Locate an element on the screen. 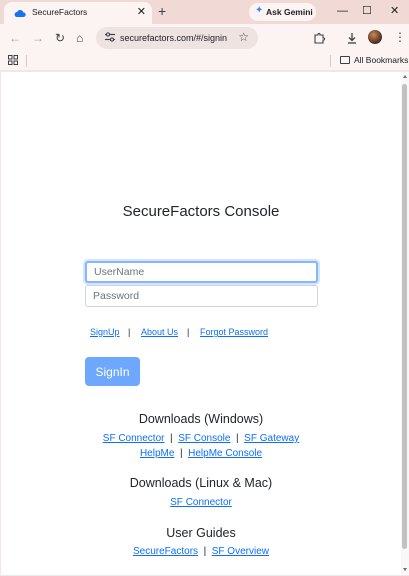 This screenshot has height=576, width=409. browser-toolbar: ← → ↻ ⌂ securefactors.com/#/signin ☆ ⋮ is located at coordinates (204, 38).